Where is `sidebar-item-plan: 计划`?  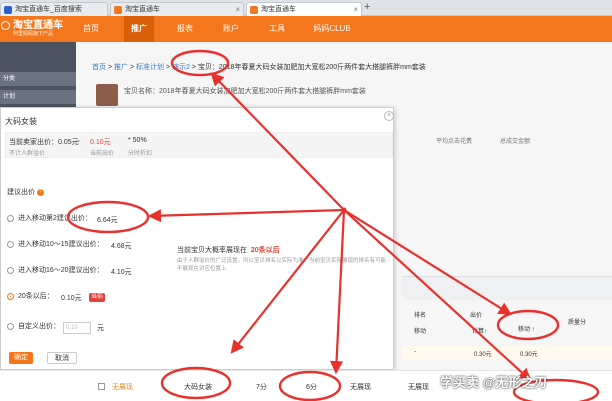
sidebar-item-plan: 计划 is located at coordinates (38, 97).